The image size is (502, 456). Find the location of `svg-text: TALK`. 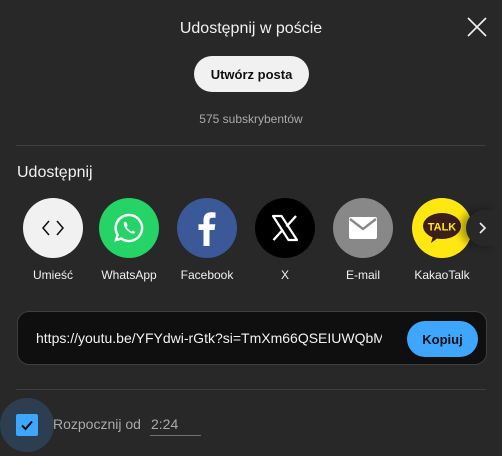

svg-text: TALK is located at coordinates (442, 228).